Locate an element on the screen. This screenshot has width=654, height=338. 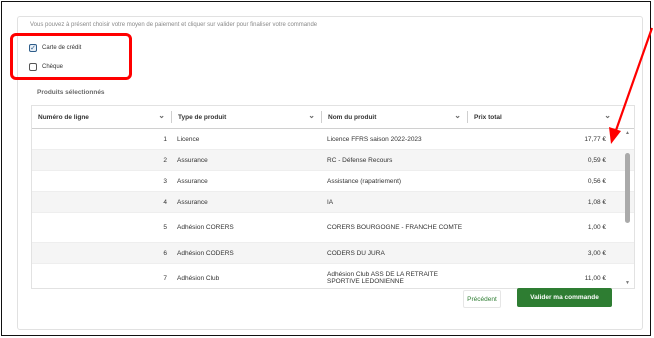
column-header-name: Nom du produit ⌄ is located at coordinates (395, 117).